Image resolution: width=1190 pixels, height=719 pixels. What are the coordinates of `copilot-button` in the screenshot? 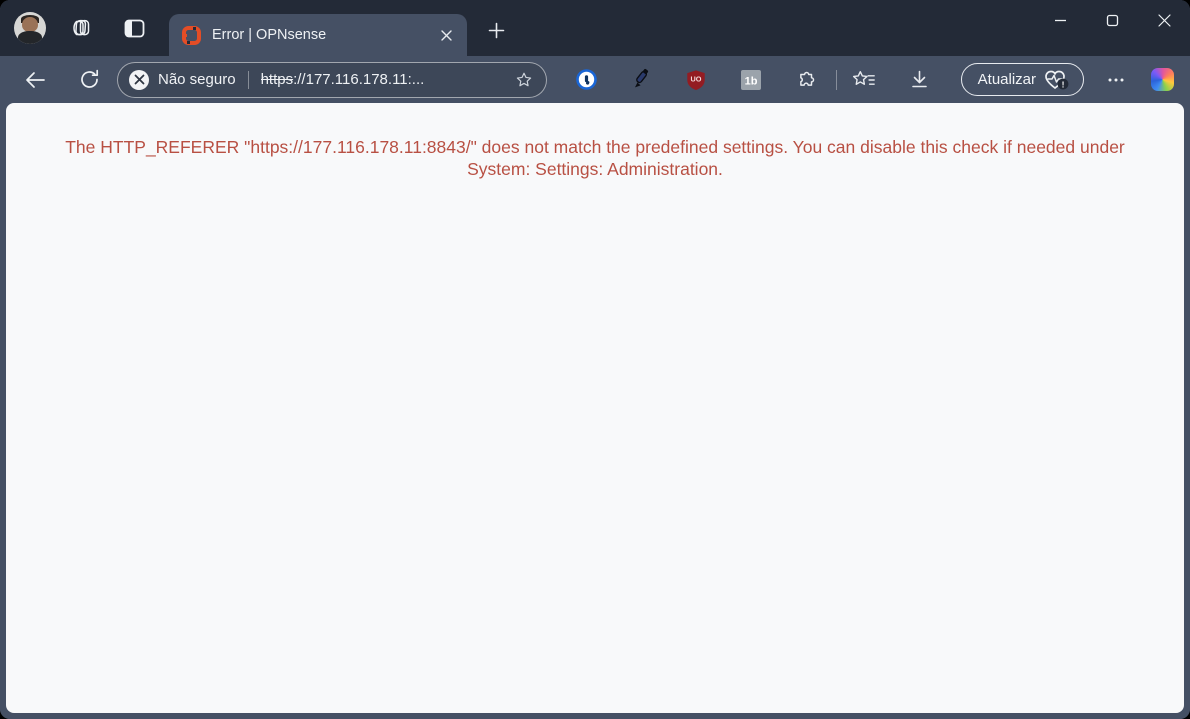 It's located at (1162, 80).